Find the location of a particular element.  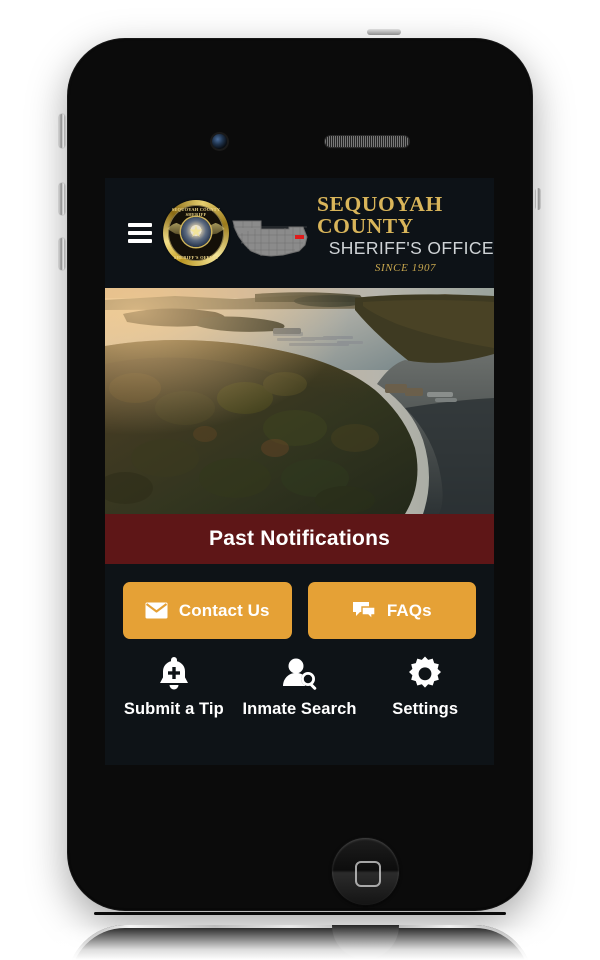

bell-plus-icon is located at coordinates (174, 674).